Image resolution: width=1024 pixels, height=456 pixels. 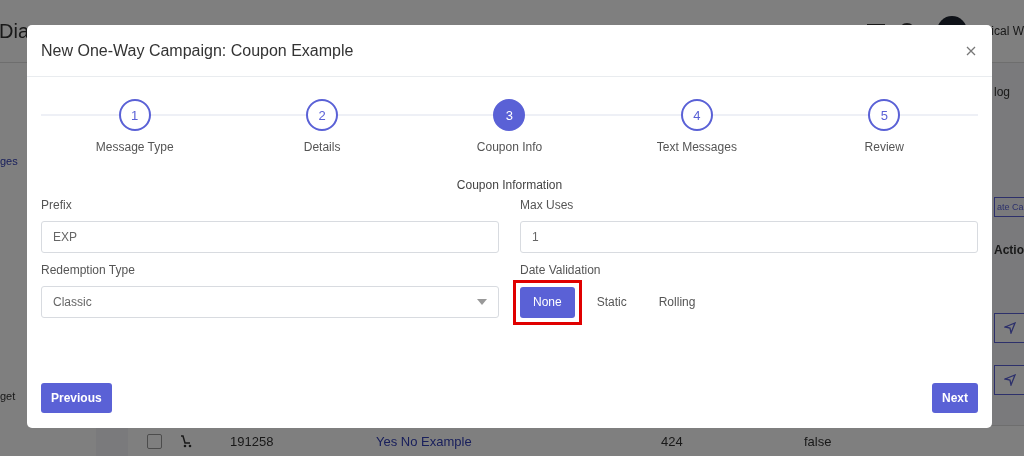 I want to click on previous-button: Previous, so click(x=76, y=398).